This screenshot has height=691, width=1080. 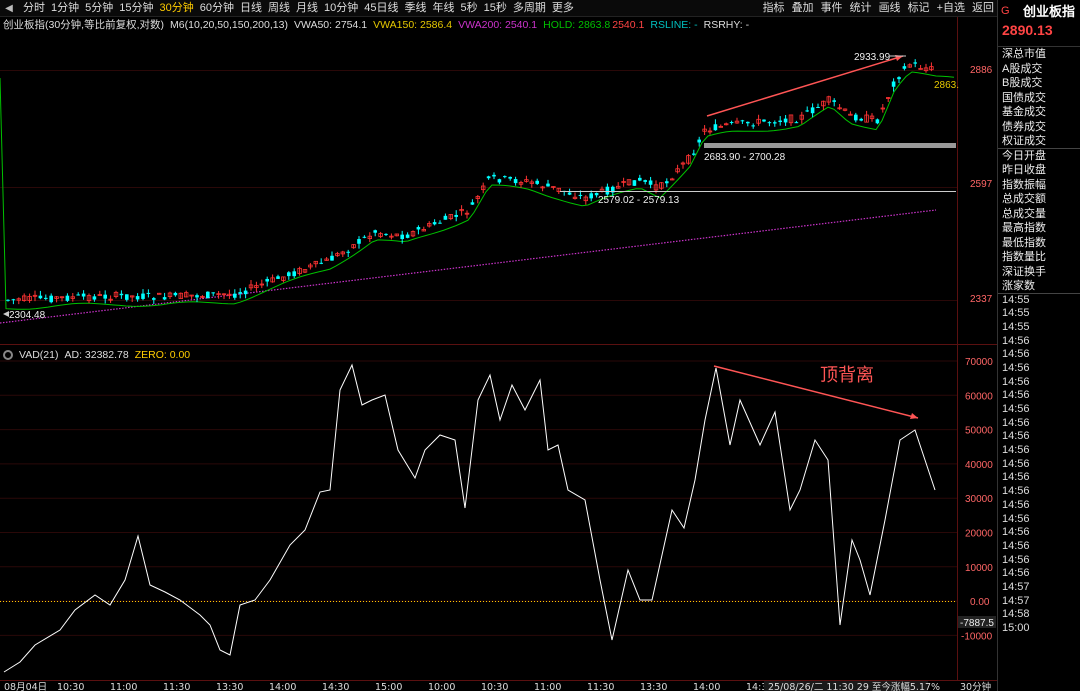 What do you see at coordinates (1024, 213) in the screenshot?
I see `quote-row: 总成交量` at bounding box center [1024, 213].